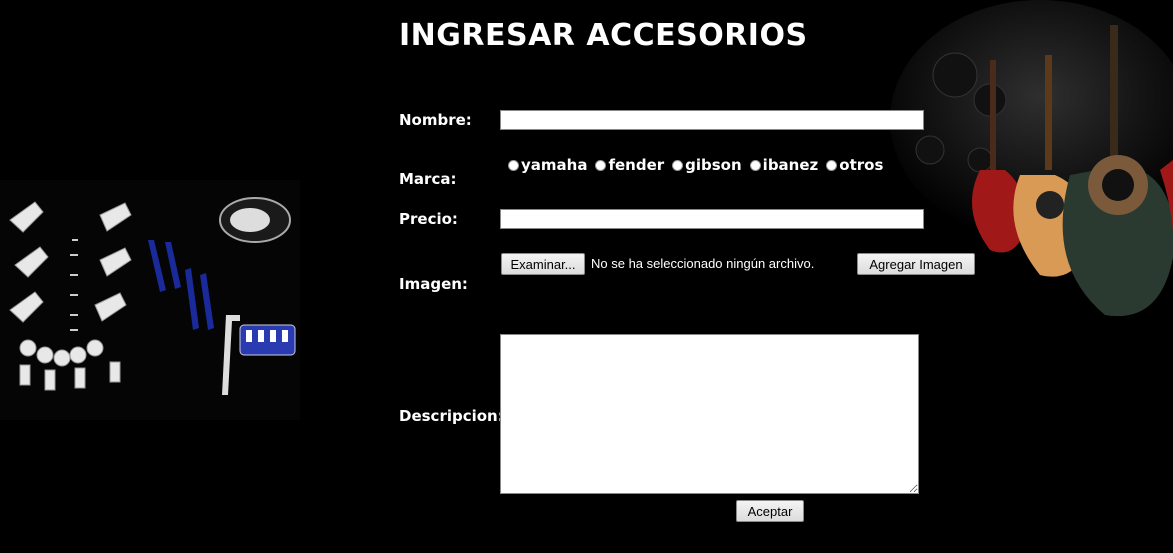 The width and height of the screenshot is (1173, 553). I want to click on marca-radio-group: yamaha fender gibson ibanez otros, so click(699, 165).